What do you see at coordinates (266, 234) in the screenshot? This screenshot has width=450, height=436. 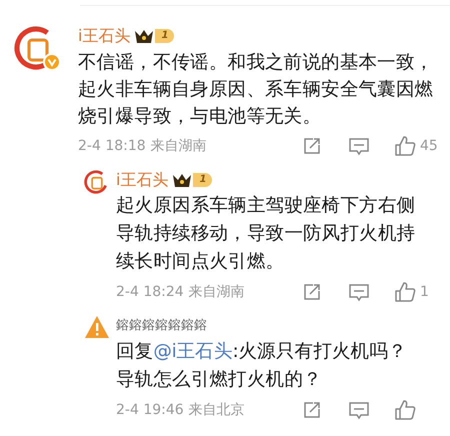 I see `reply-text: 起火原因系车辆主驾驶座椅下方右侧导轨持续移动，导致一防风打火机持续长时间点火引燃。` at bounding box center [266, 234].